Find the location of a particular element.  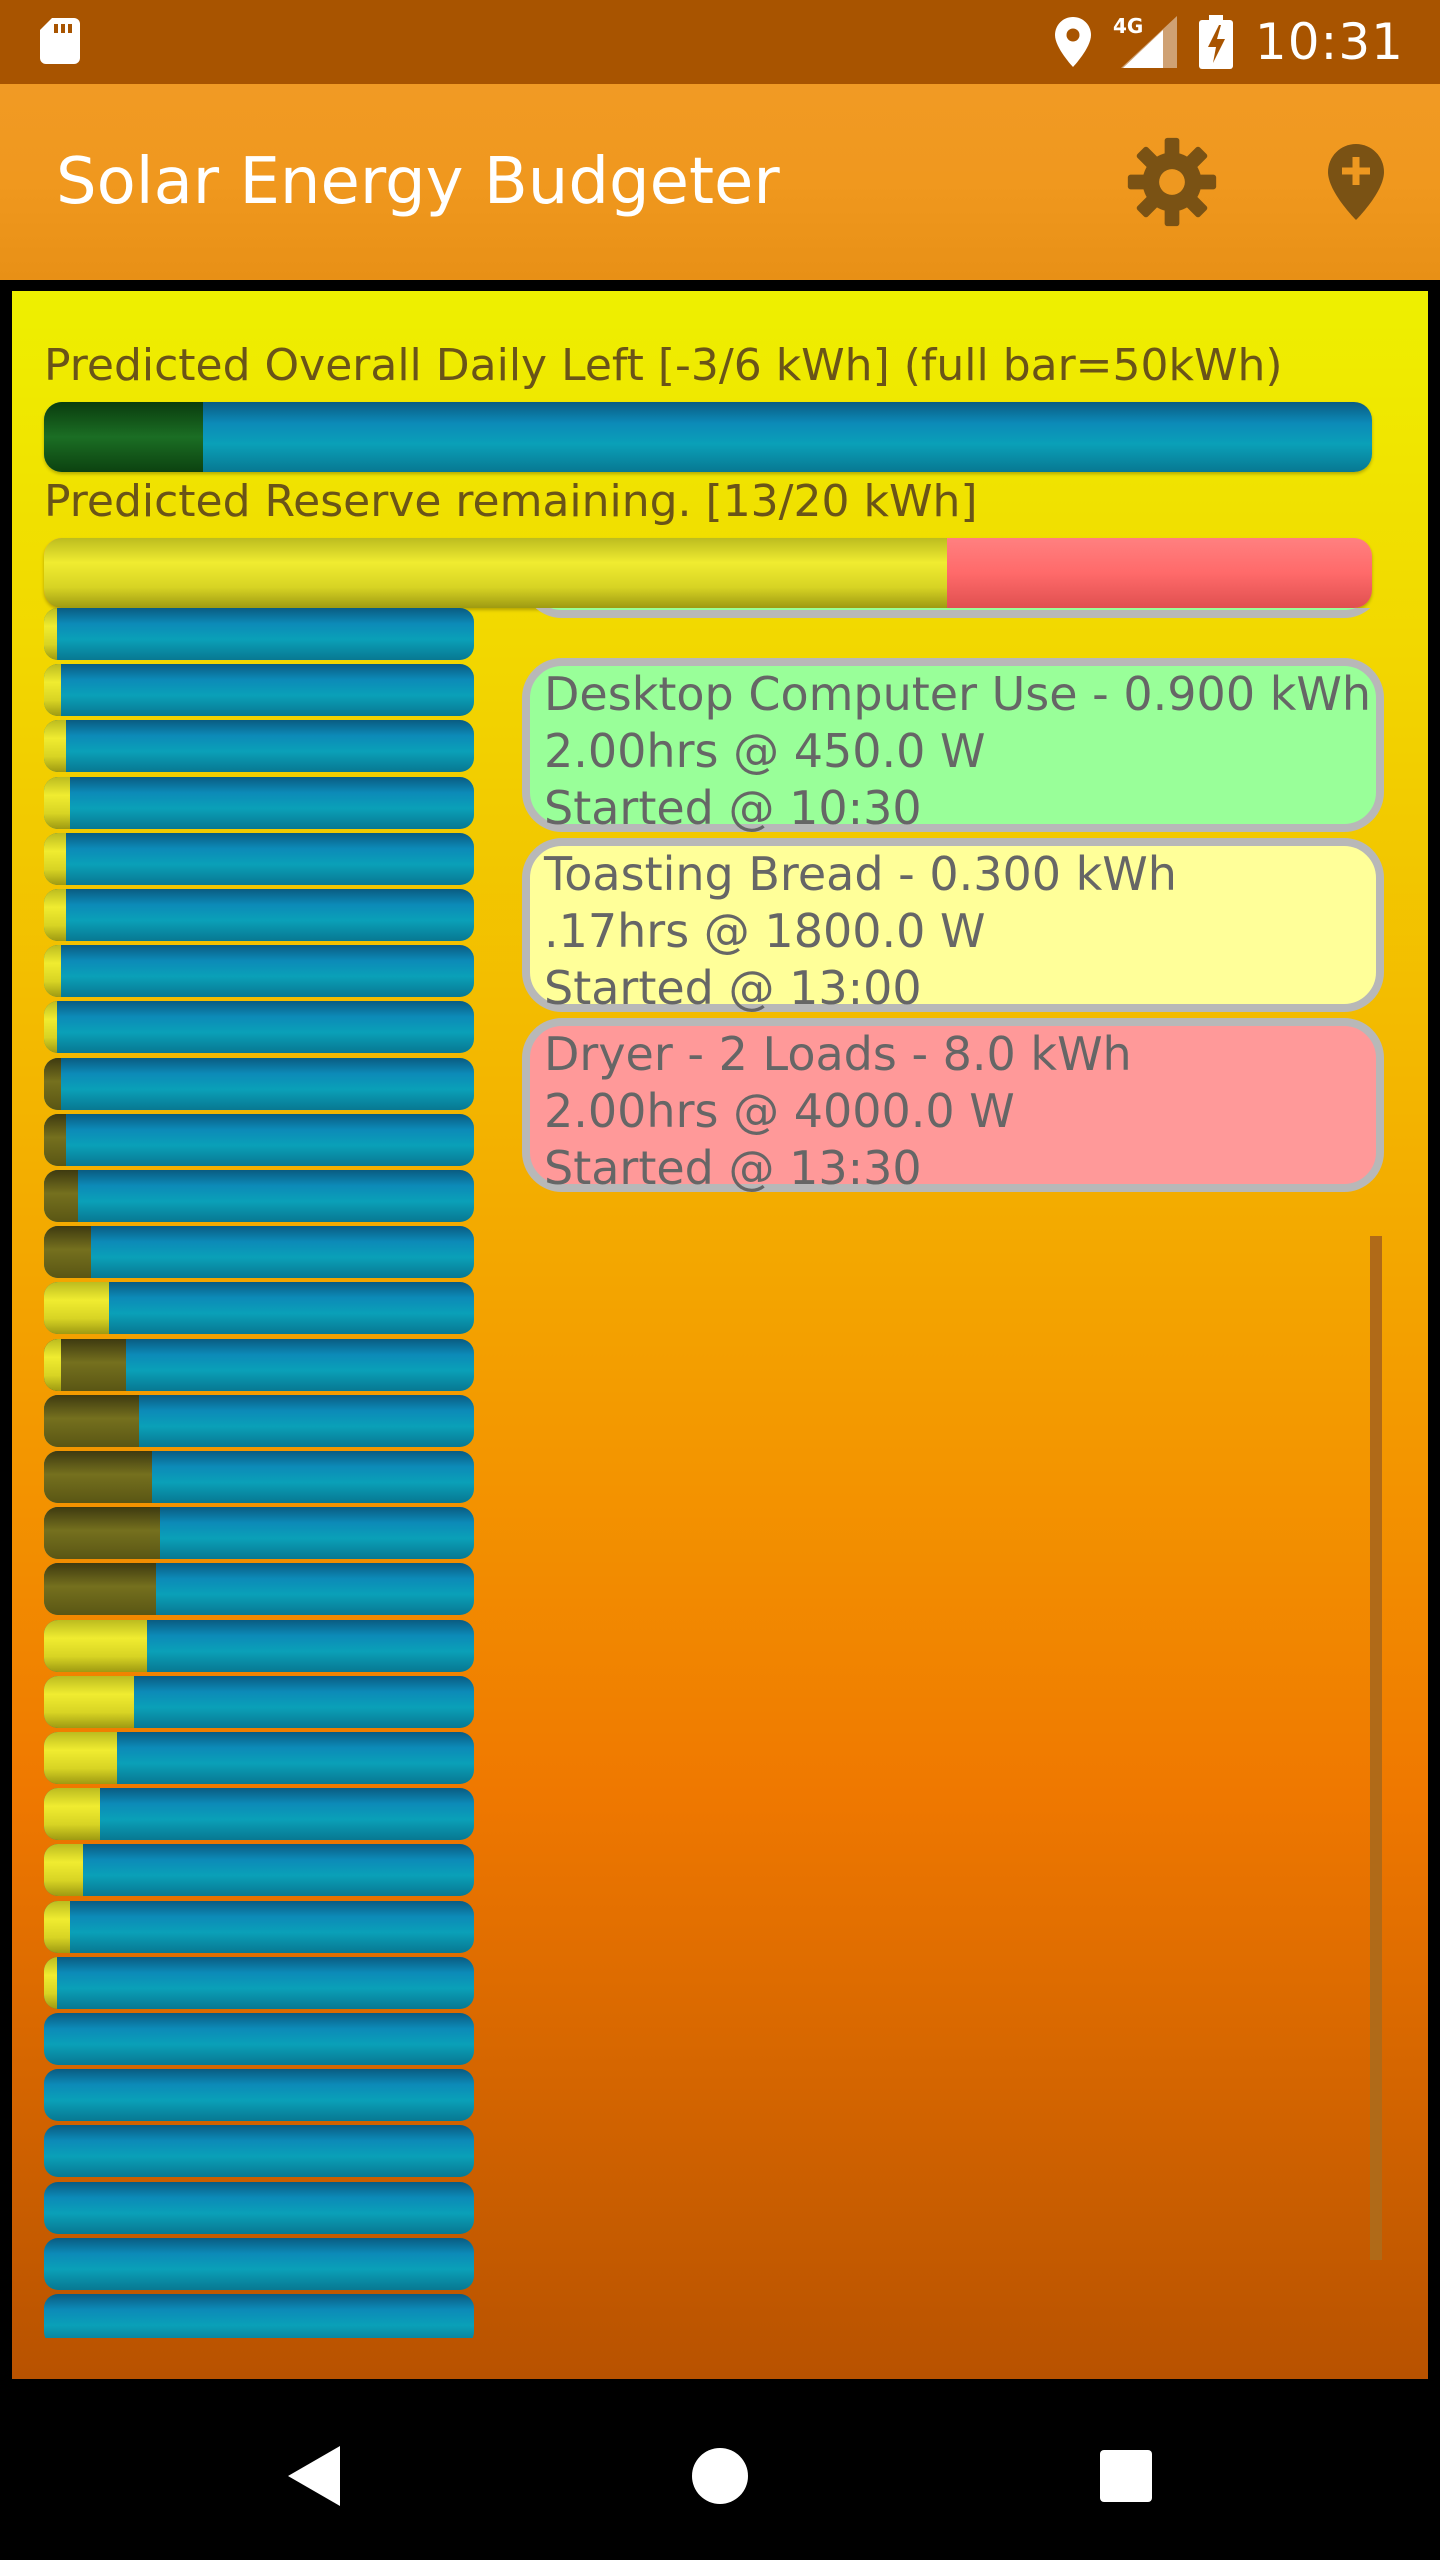

appliance-detail: Started @ 13:30 is located at coordinates (733, 1168).